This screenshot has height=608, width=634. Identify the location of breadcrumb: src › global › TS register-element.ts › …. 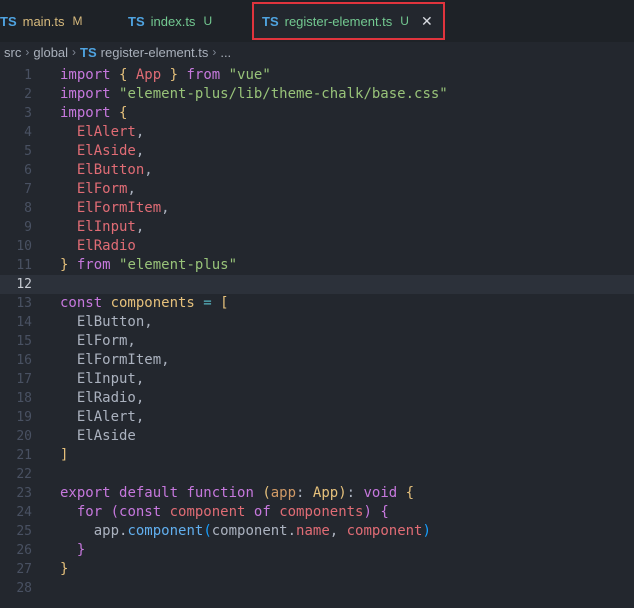
(317, 52).